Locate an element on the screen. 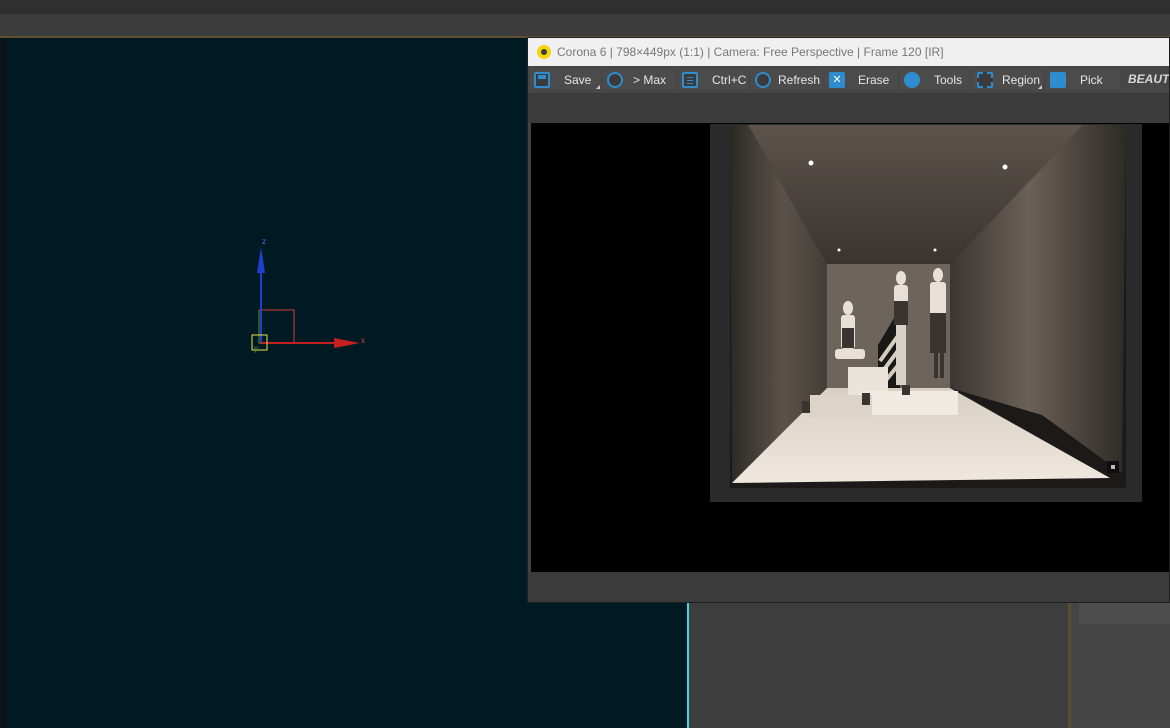 Image resolution: width=1170 pixels, height=728 pixels. tools-button: Tools is located at coordinates (935, 79).